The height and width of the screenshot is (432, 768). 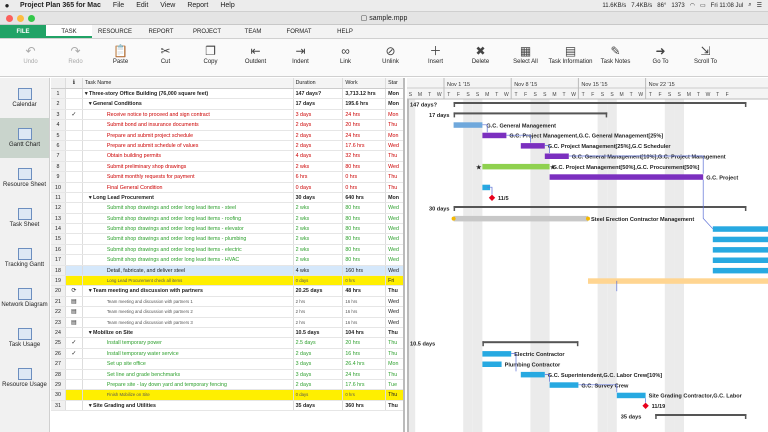 I want to click on work-cell: 32 hrs, so click(x=365, y=156).